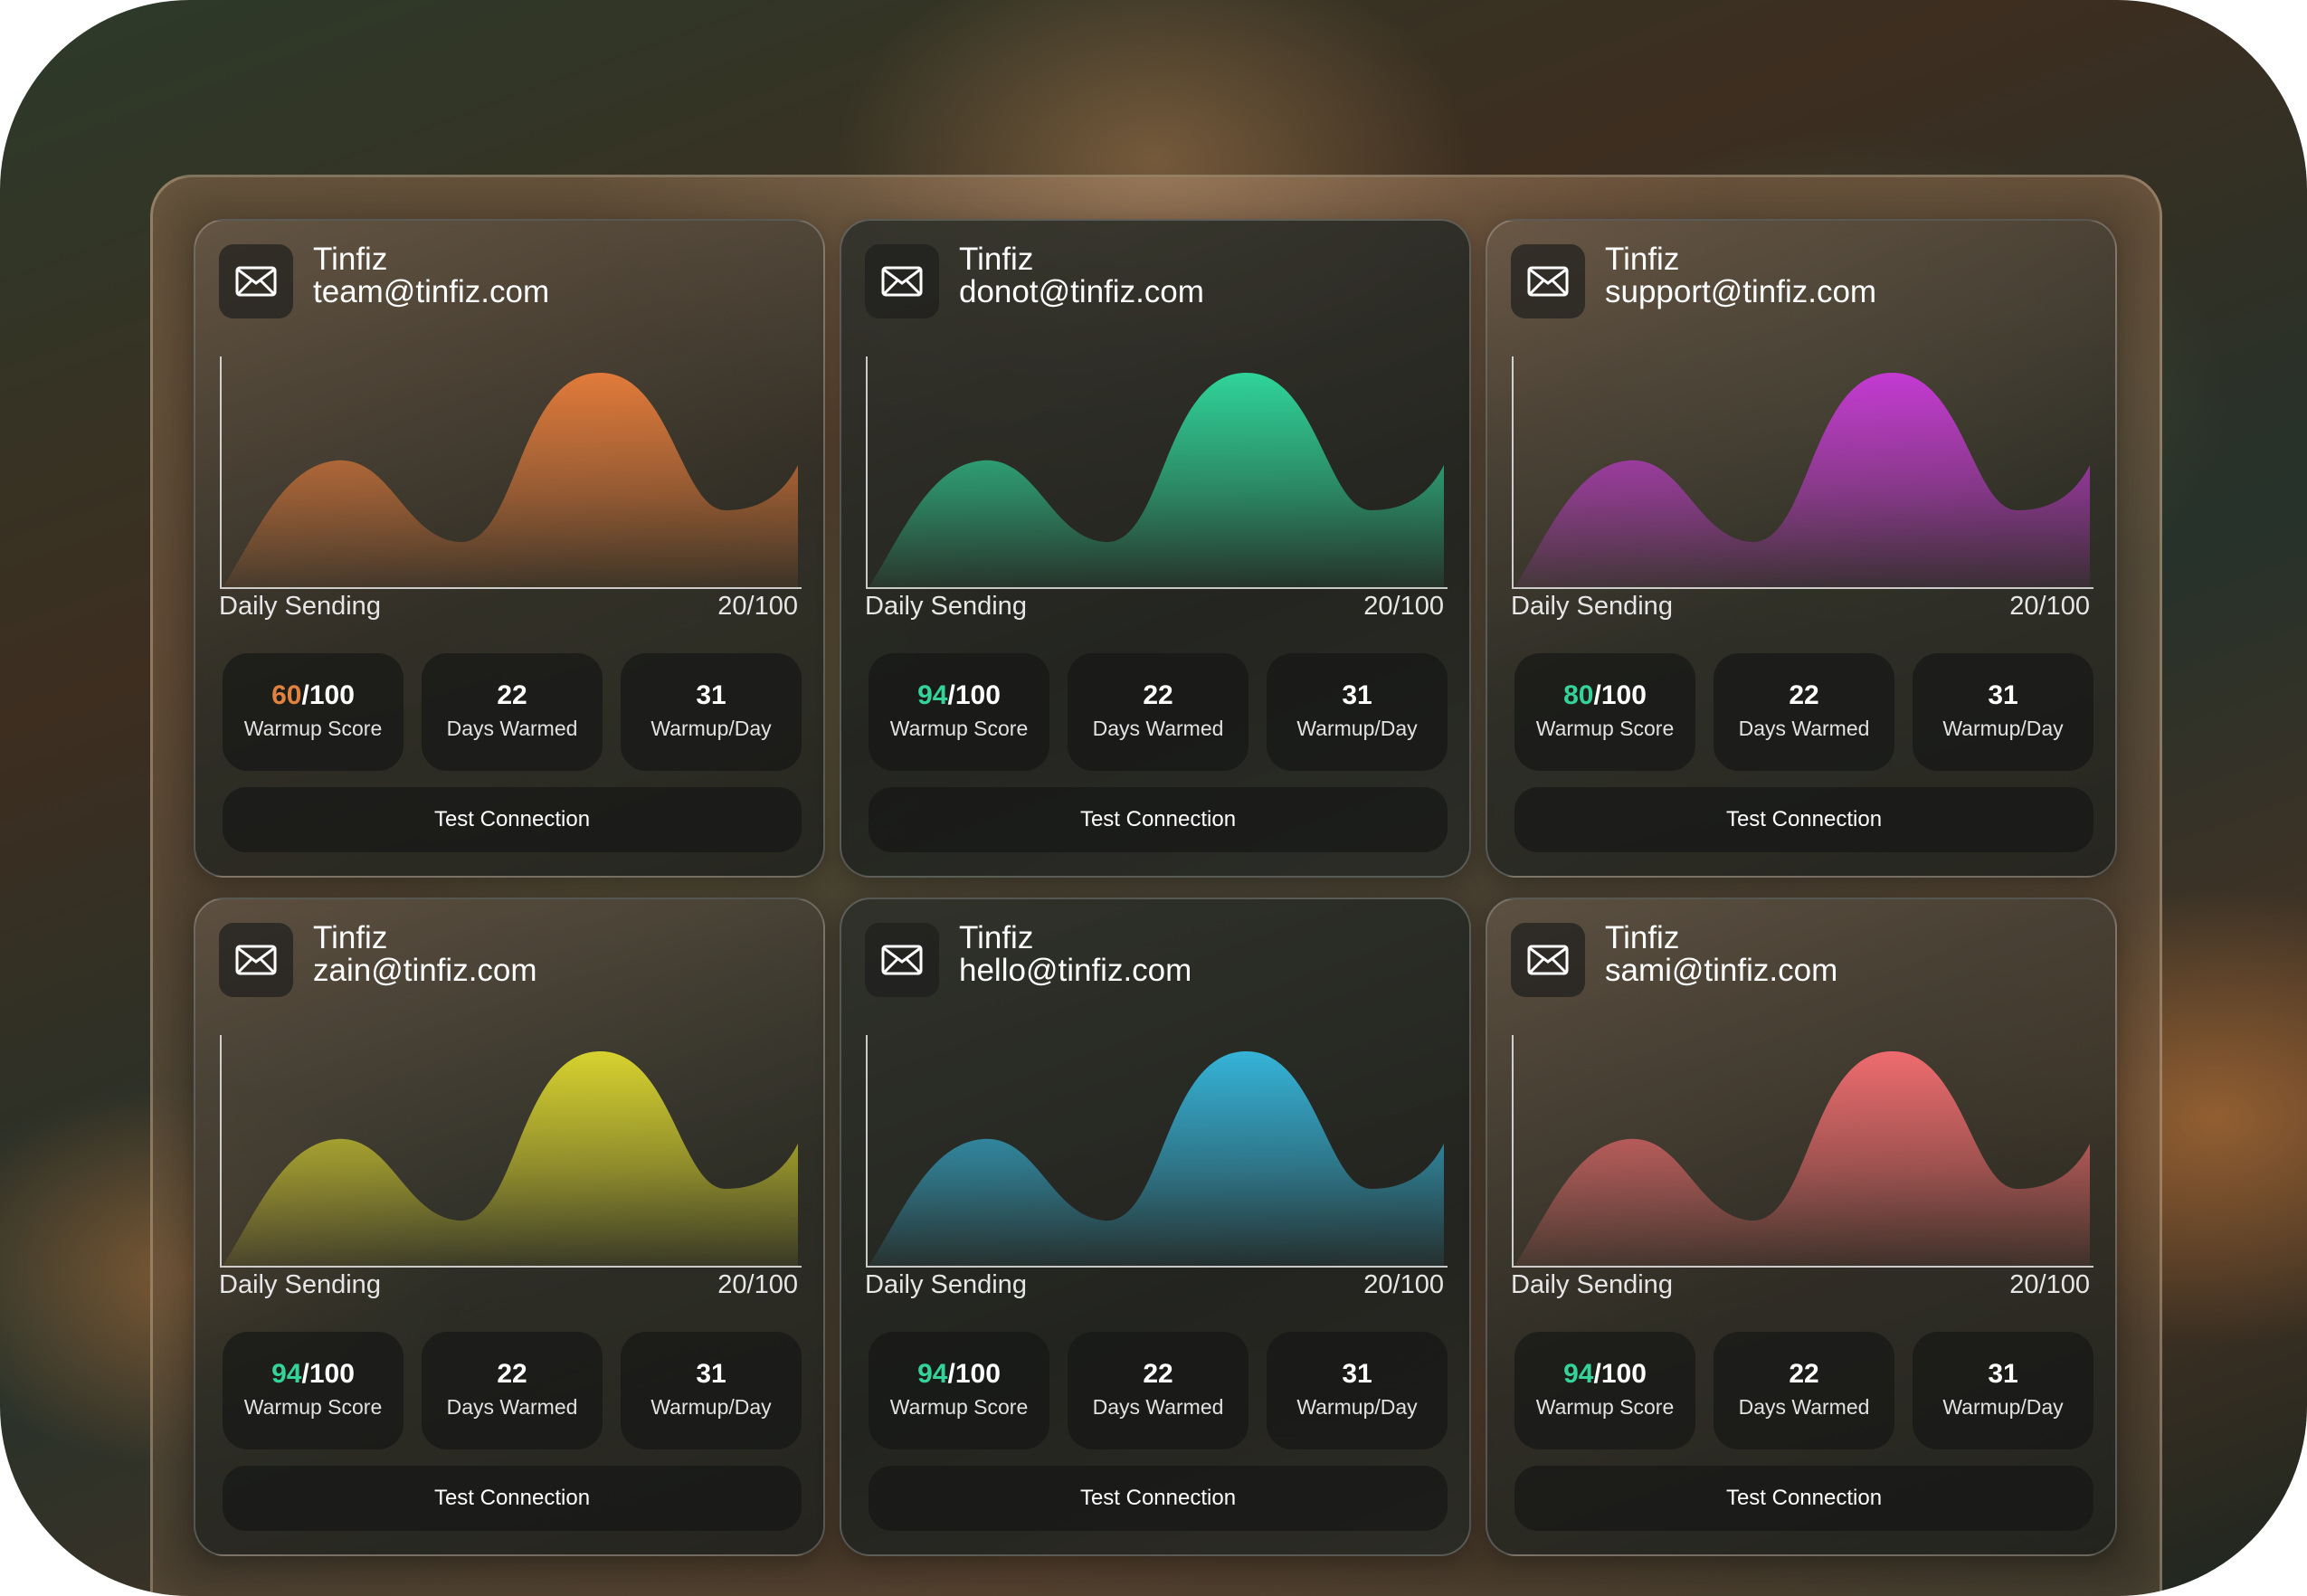  Describe the element at coordinates (1604, 712) in the screenshot. I see `warmup-score-stat: 80/100 Warmup Score` at that location.